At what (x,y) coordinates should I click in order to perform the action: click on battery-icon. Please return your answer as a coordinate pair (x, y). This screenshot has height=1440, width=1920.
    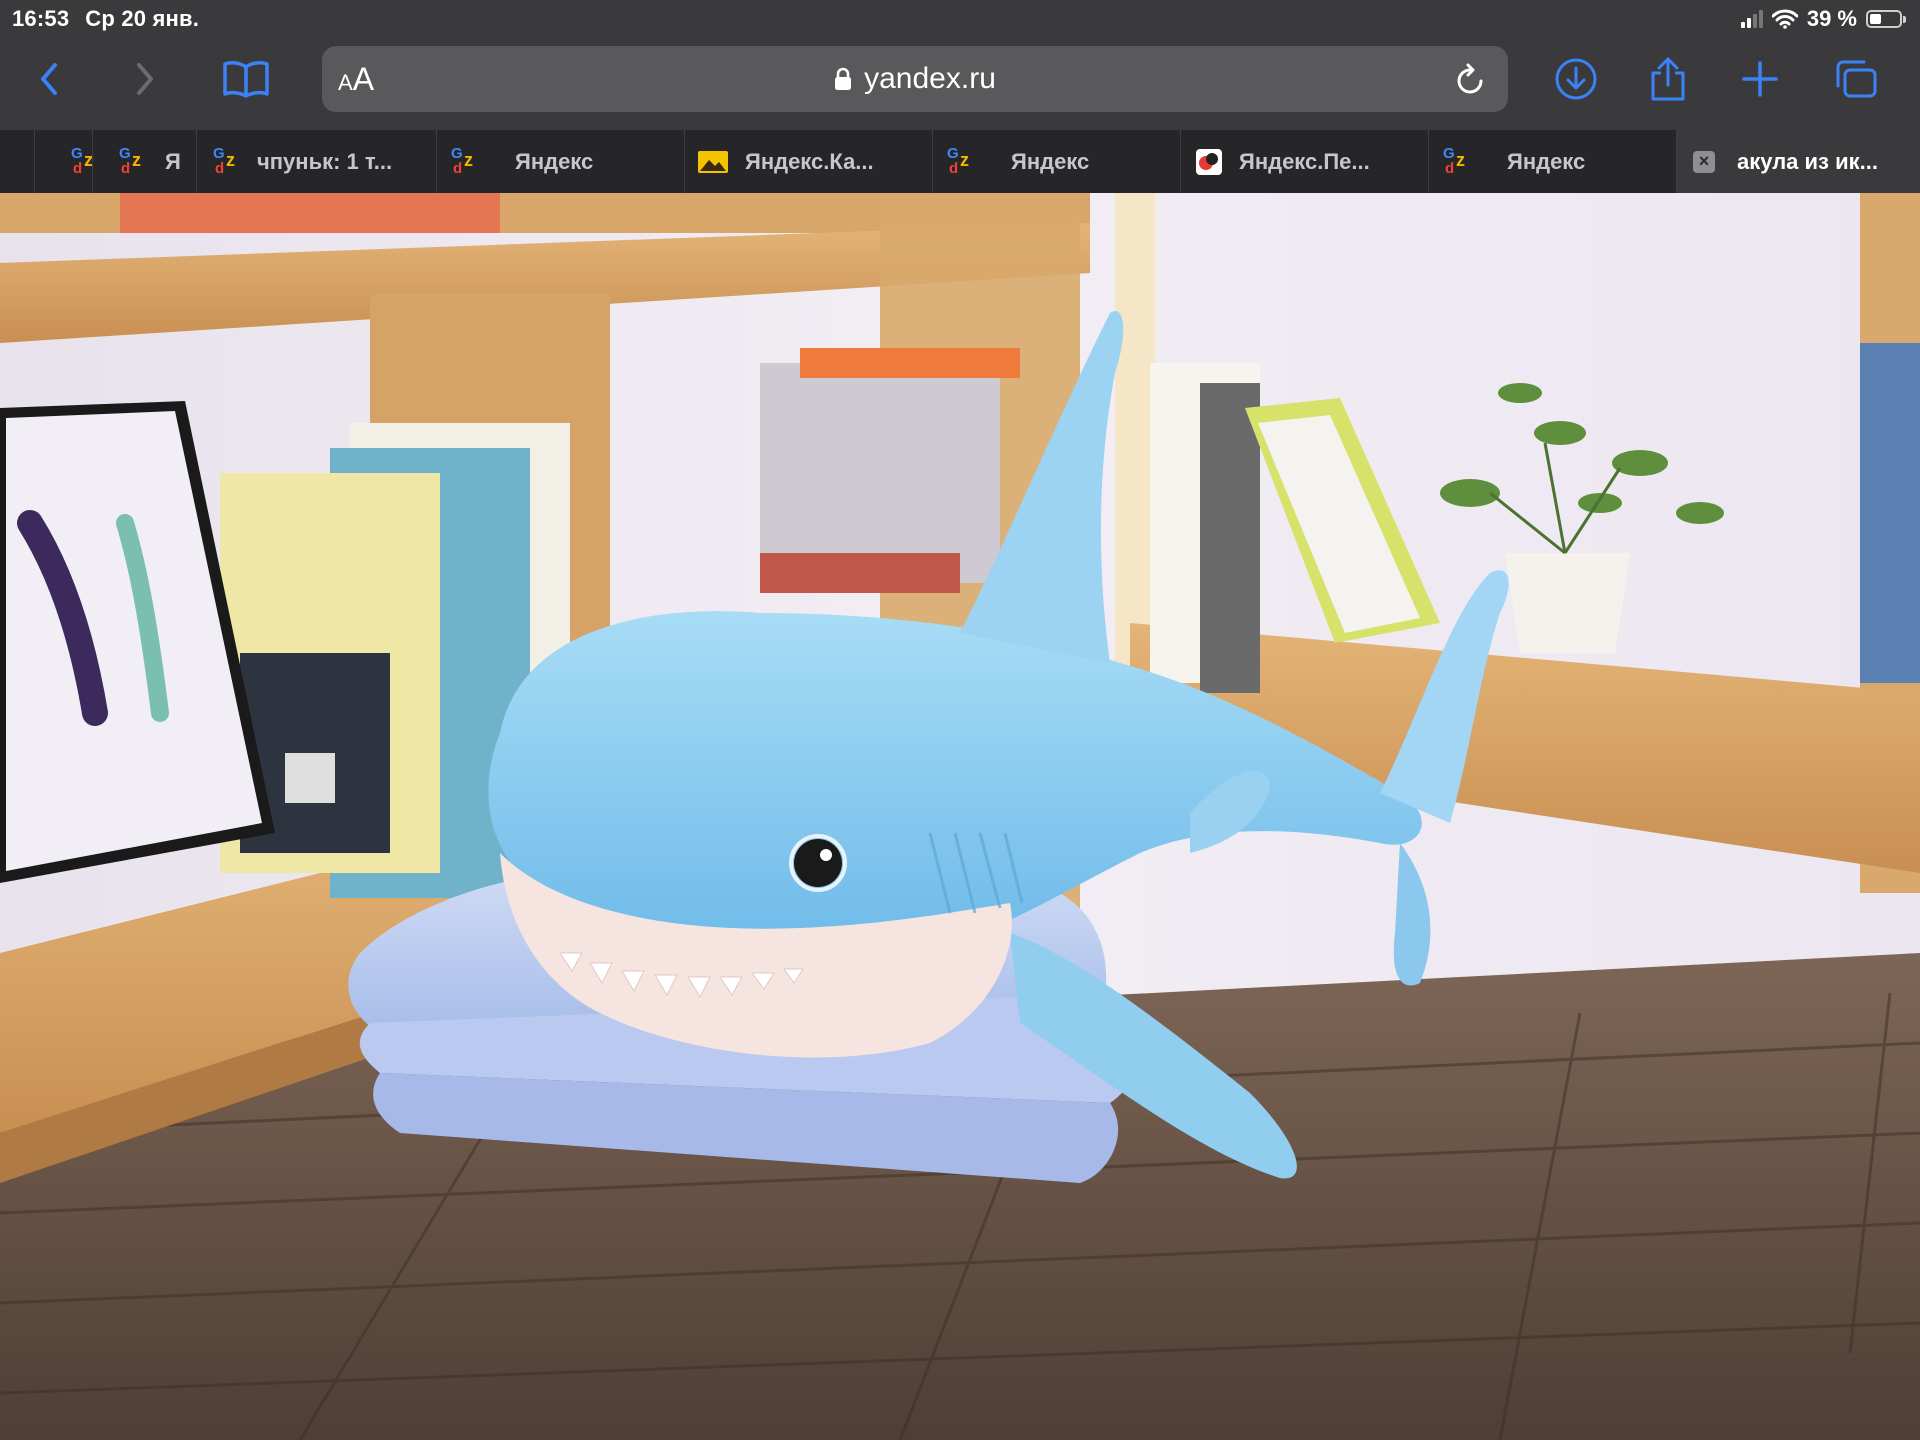
    Looking at the image, I should click on (1886, 19).